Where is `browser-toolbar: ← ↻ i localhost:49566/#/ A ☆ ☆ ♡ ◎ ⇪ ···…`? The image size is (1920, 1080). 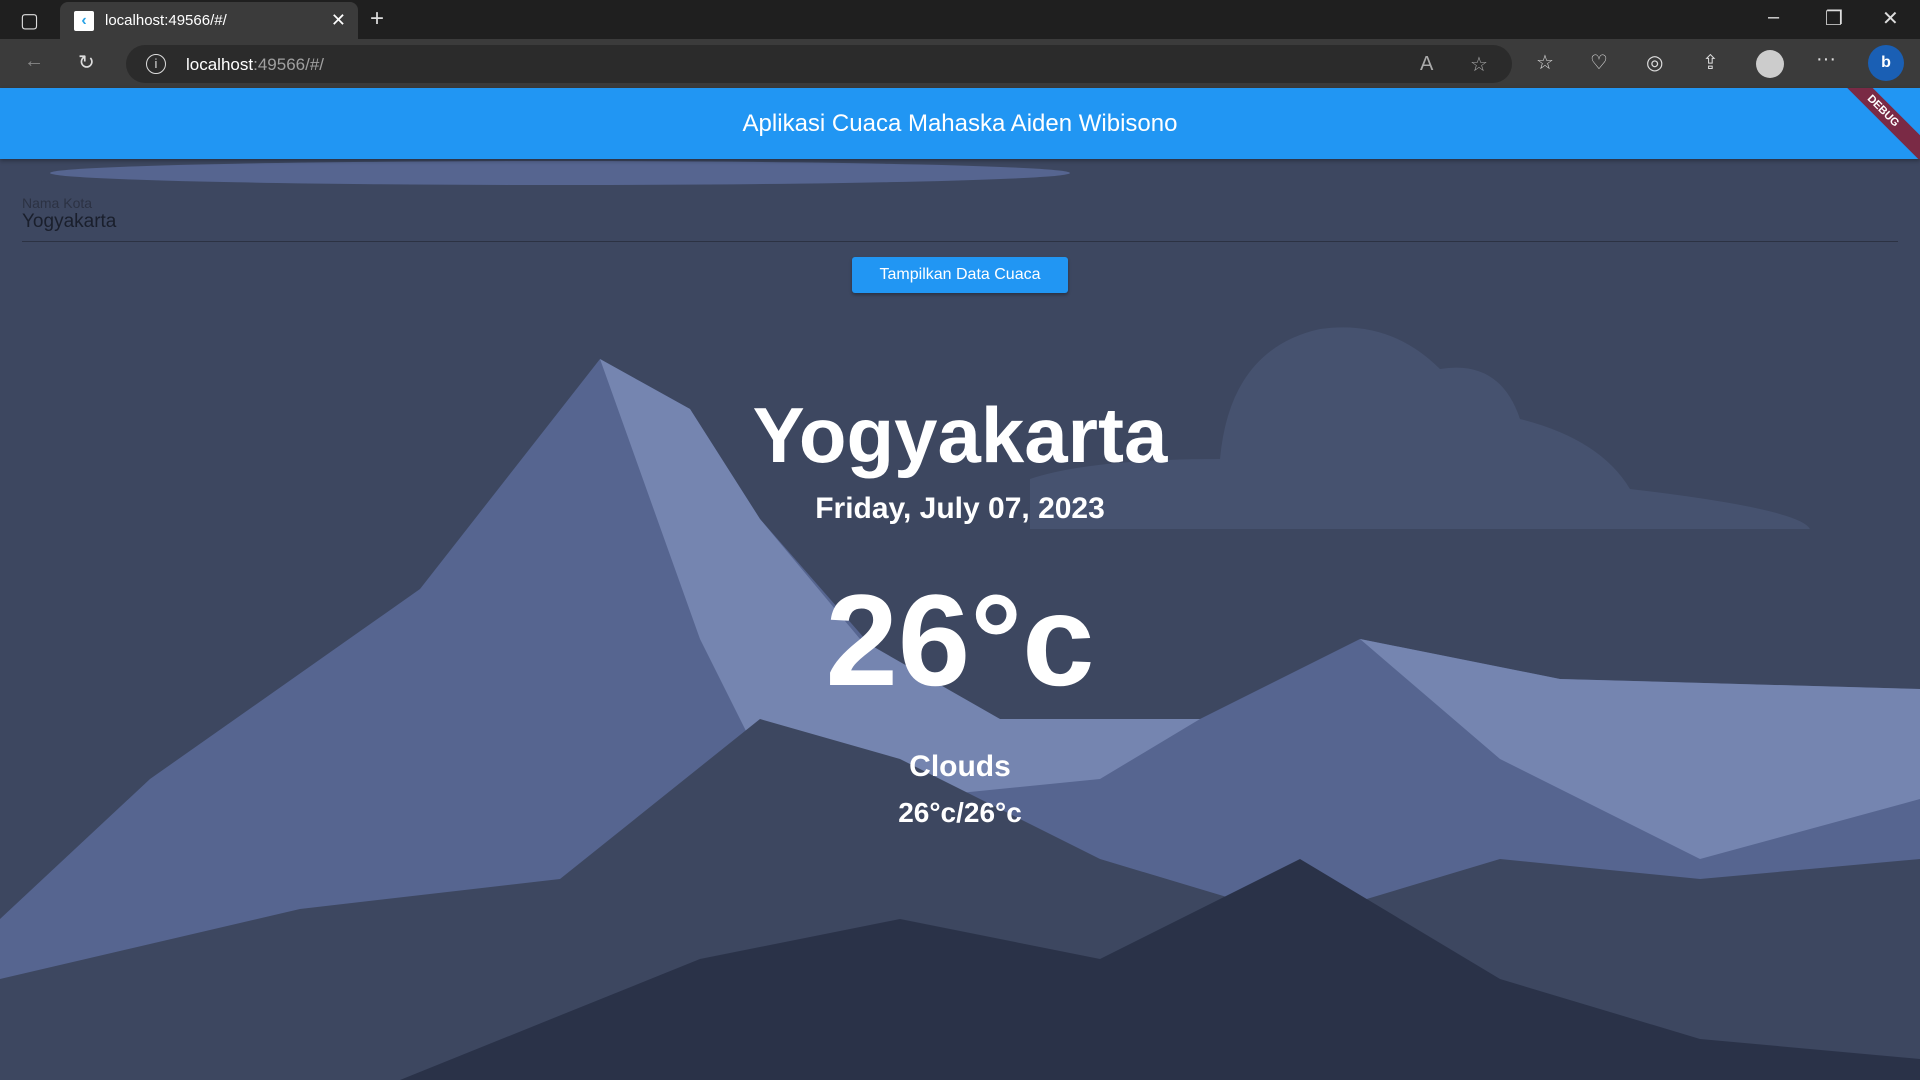 browser-toolbar: ← ↻ i localhost:49566/#/ A ☆ ☆ ♡ ◎ ⇪ ···… is located at coordinates (960, 63).